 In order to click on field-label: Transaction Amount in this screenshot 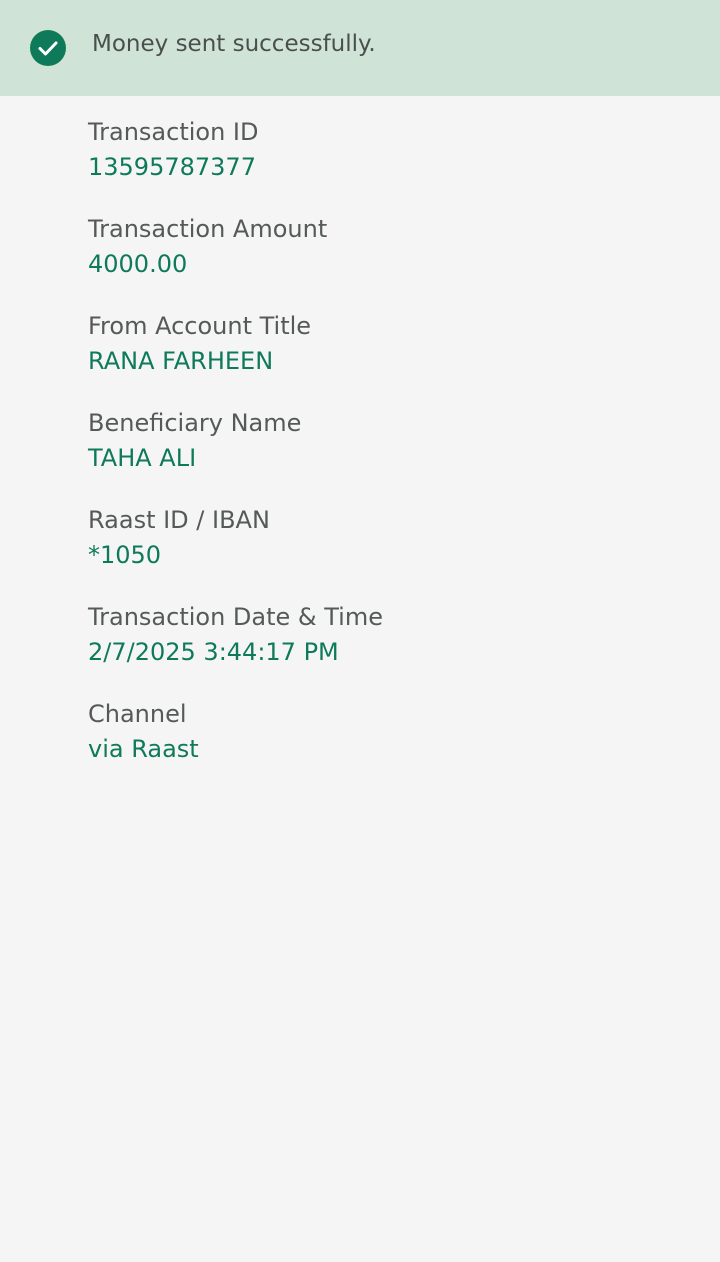, I will do `click(208, 229)`.